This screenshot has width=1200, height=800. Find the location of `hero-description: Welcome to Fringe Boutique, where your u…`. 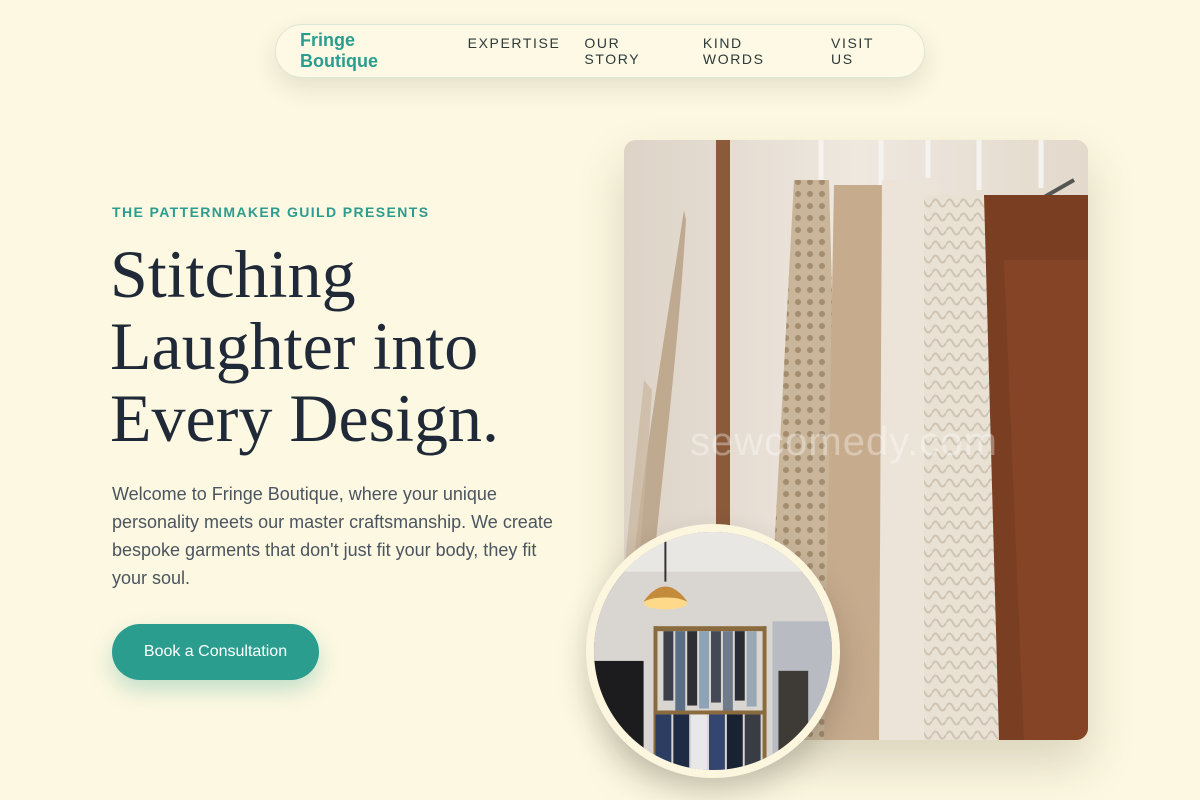

hero-description: Welcome to Fringe Boutique, where your u… is located at coordinates (332, 536).